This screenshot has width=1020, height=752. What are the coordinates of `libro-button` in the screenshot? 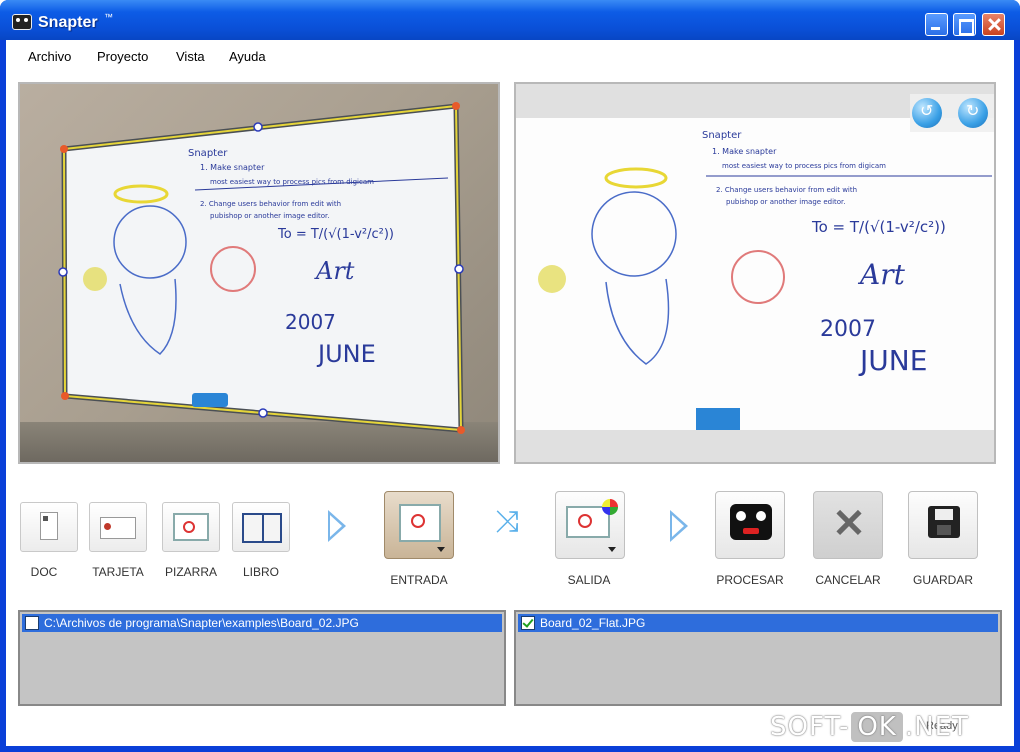 It's located at (261, 527).